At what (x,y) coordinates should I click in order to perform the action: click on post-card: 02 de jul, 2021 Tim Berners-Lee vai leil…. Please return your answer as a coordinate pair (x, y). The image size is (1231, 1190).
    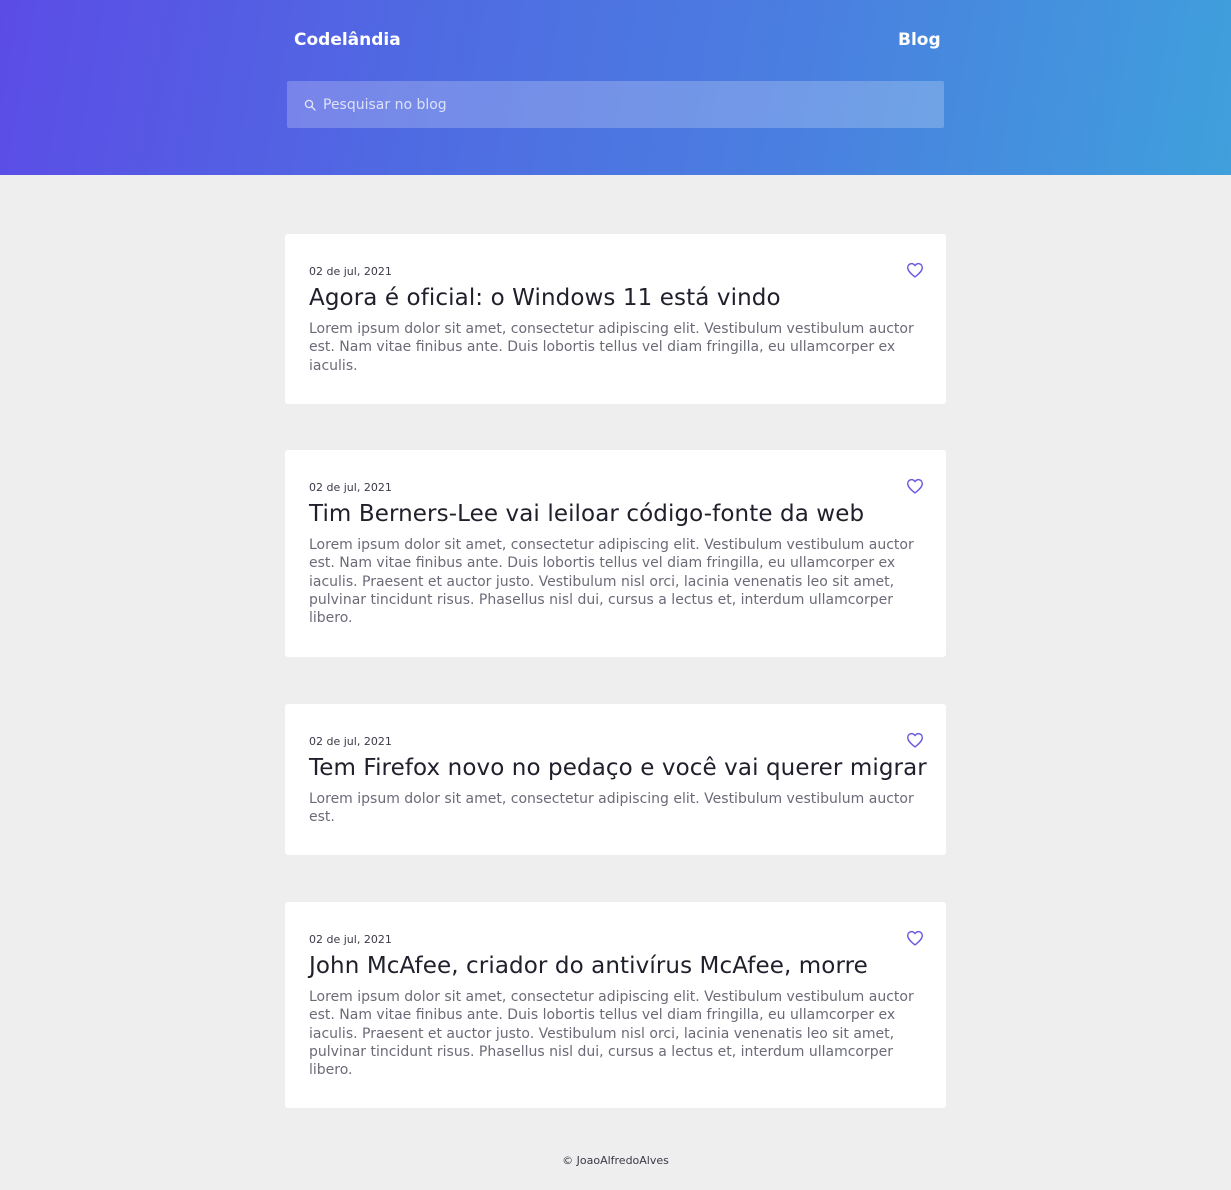
    Looking at the image, I should click on (615, 553).